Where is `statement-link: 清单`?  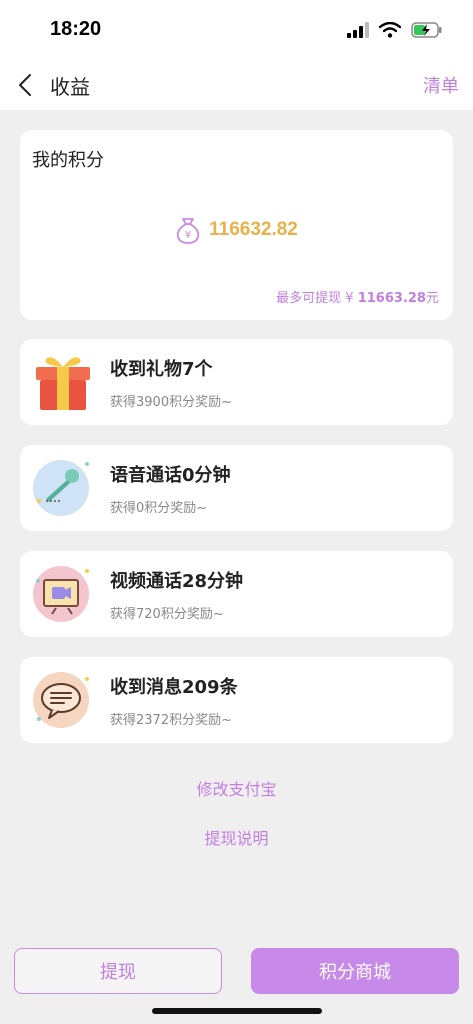
statement-link: 清单 is located at coordinates (441, 85).